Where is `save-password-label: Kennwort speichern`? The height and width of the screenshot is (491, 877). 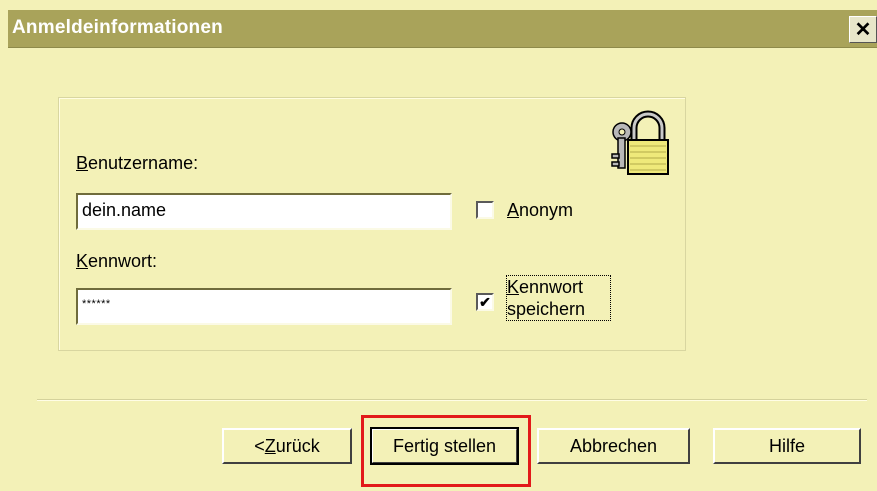 save-password-label: Kennwort speichern is located at coordinates (558, 298).